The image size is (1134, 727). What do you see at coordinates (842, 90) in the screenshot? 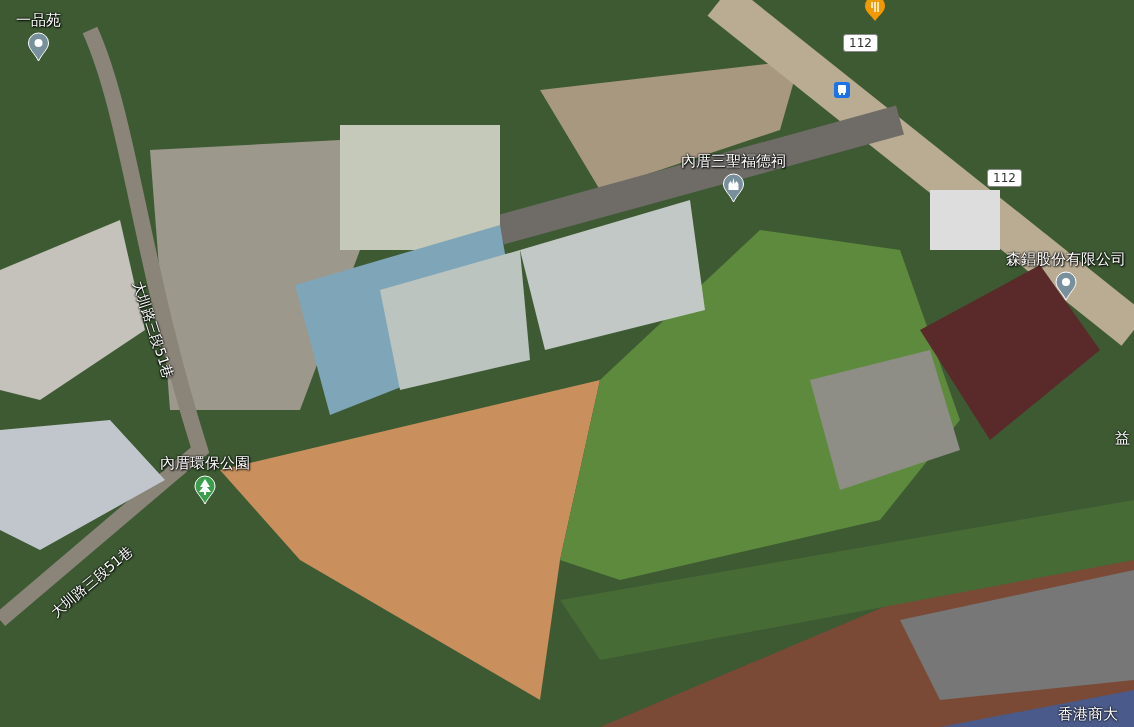
I see `bus-icon` at bounding box center [842, 90].